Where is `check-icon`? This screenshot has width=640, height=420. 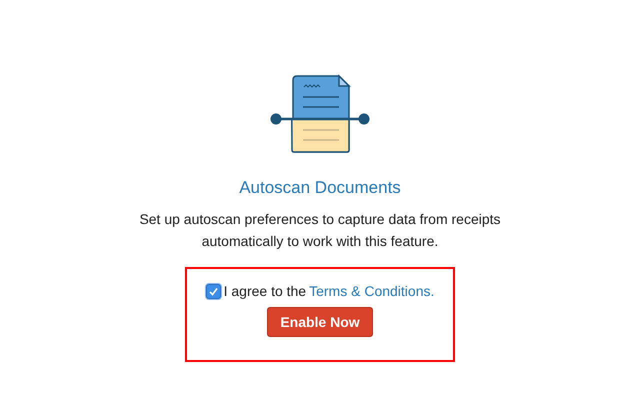 check-icon is located at coordinates (213, 291).